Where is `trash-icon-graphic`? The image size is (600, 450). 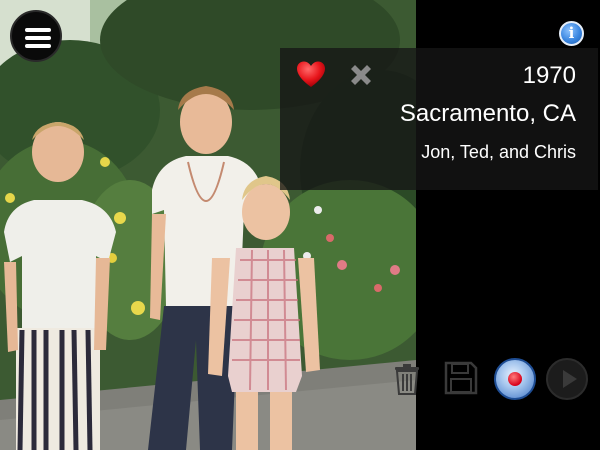 trash-icon-graphic is located at coordinates (407, 379).